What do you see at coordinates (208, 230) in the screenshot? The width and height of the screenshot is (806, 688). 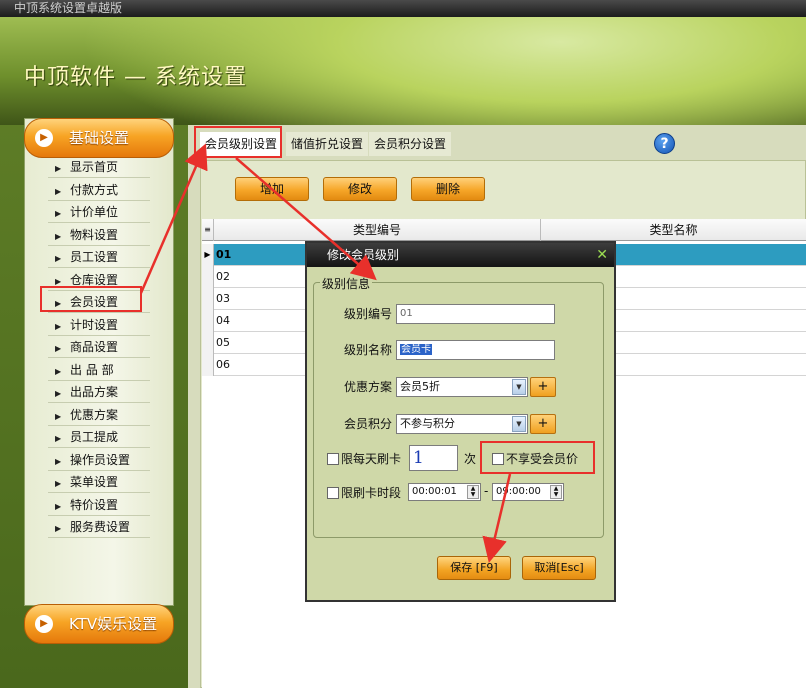 I see `row-indicator-header: ≡` at bounding box center [208, 230].